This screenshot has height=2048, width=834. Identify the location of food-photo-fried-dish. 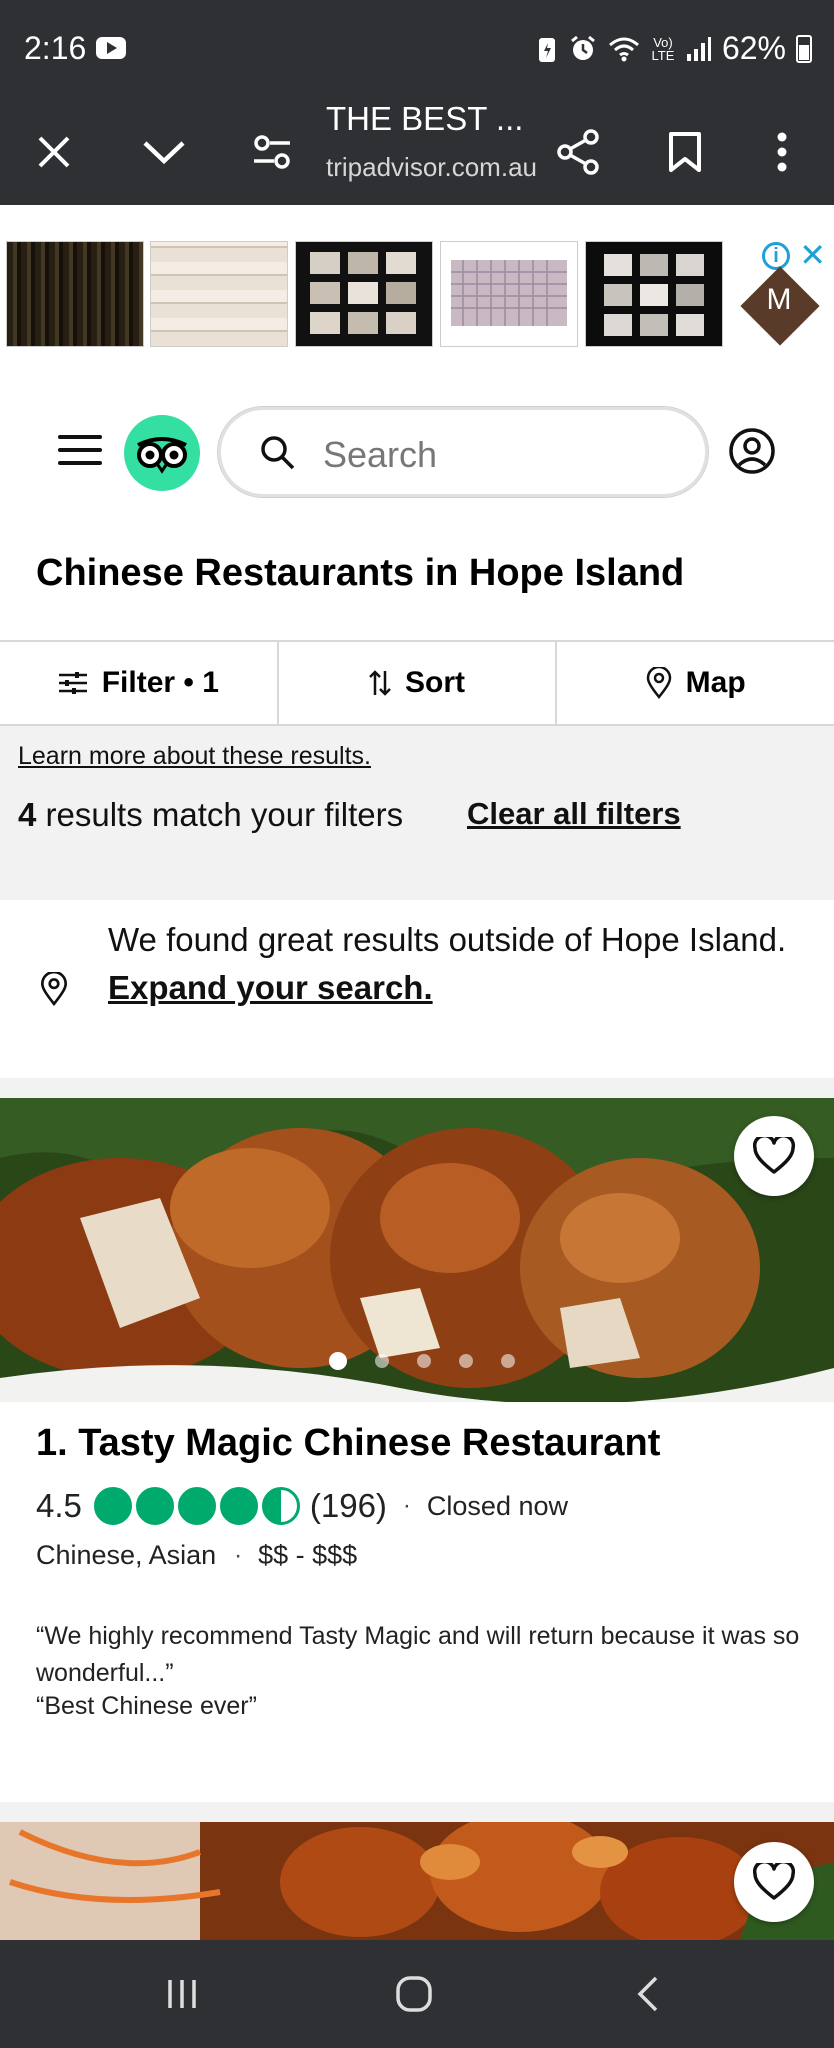
(417, 1881).